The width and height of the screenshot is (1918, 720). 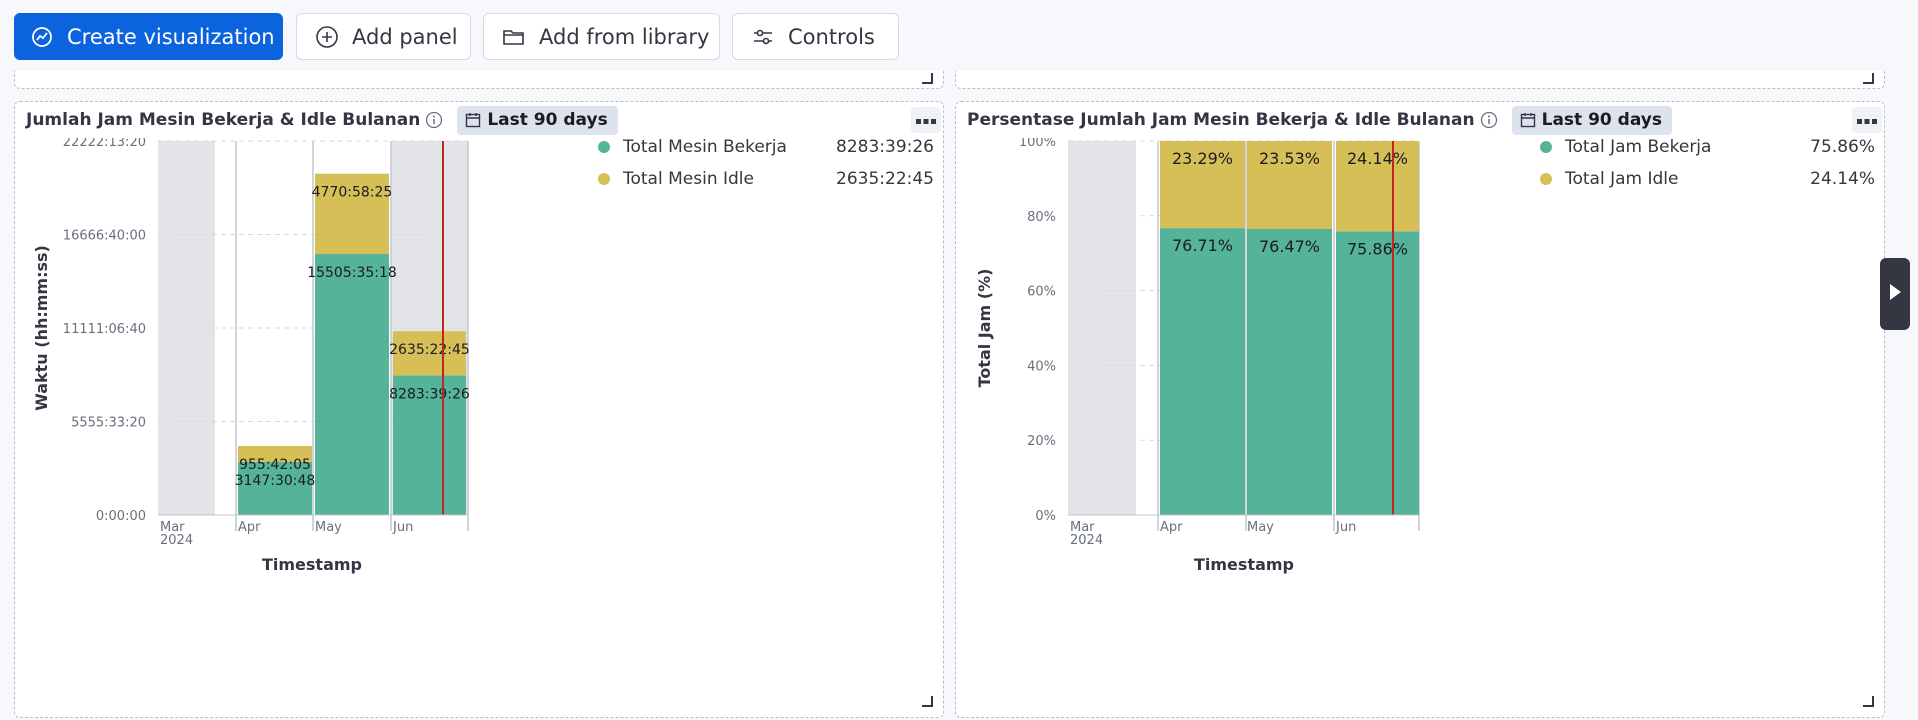 I want to click on expand-flyout-button, so click(x=1895, y=294).